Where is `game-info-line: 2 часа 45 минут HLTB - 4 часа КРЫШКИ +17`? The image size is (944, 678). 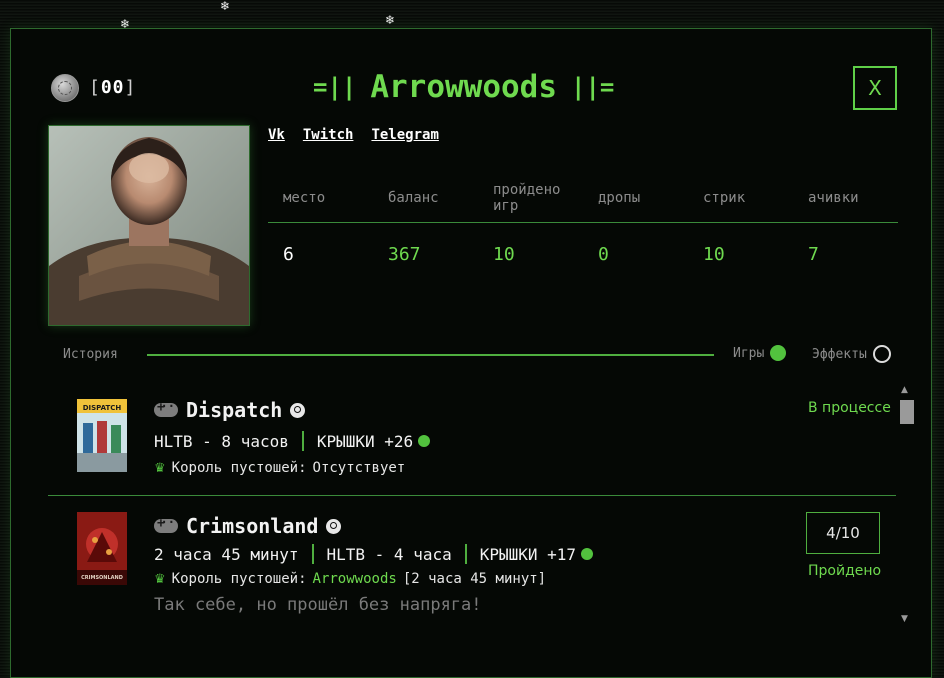 game-info-line: 2 часа 45 минут HLTB - 4 часа КРЫШКИ +17 is located at coordinates (374, 554).